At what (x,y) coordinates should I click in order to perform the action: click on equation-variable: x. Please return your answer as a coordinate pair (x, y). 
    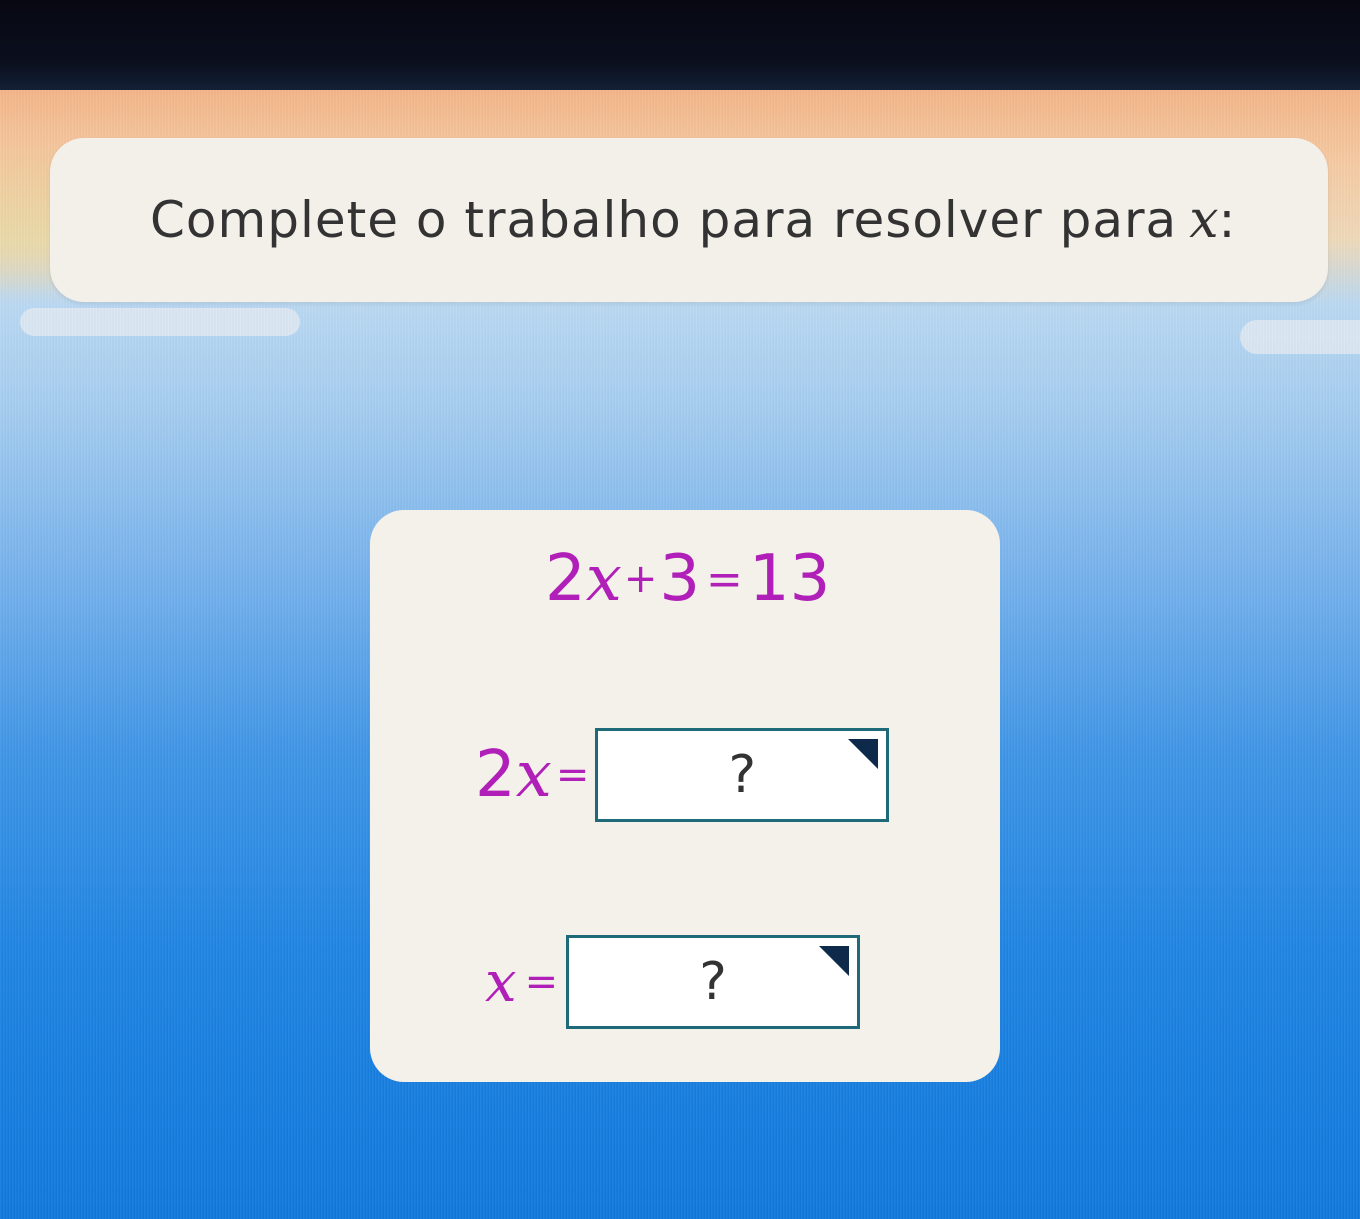
    Looking at the image, I should click on (603, 579).